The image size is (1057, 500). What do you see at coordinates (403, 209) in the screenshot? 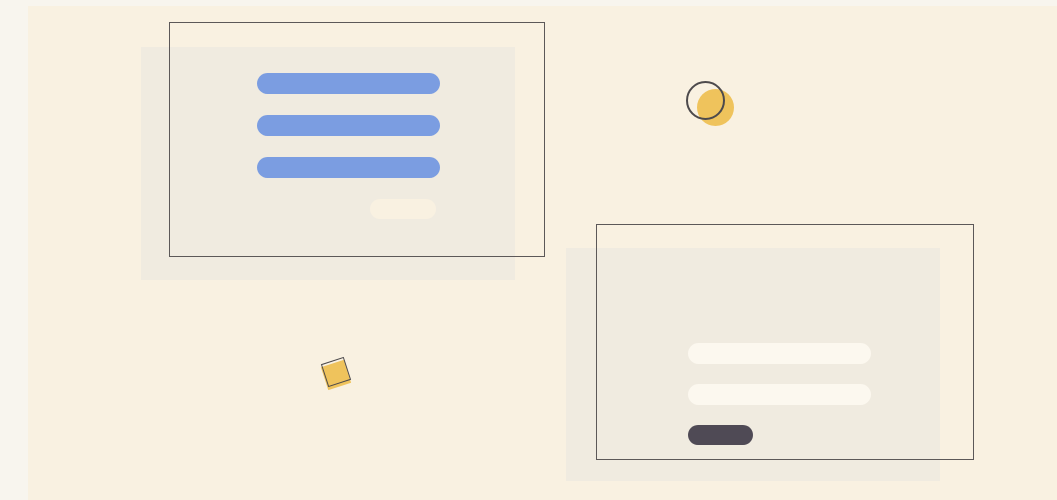
I see `faint-pill-button` at bounding box center [403, 209].